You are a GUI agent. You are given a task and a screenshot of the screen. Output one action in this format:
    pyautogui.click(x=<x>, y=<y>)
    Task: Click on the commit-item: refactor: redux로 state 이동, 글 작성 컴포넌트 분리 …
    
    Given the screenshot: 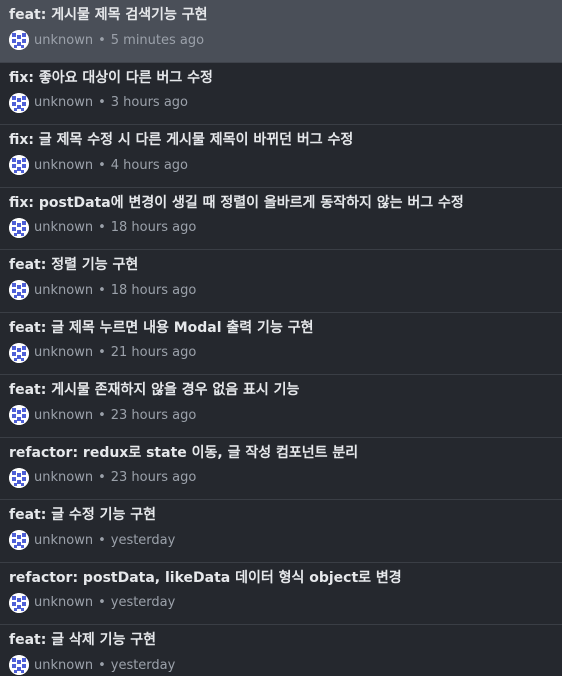 What is the action you would take?
    pyautogui.click(x=281, y=468)
    